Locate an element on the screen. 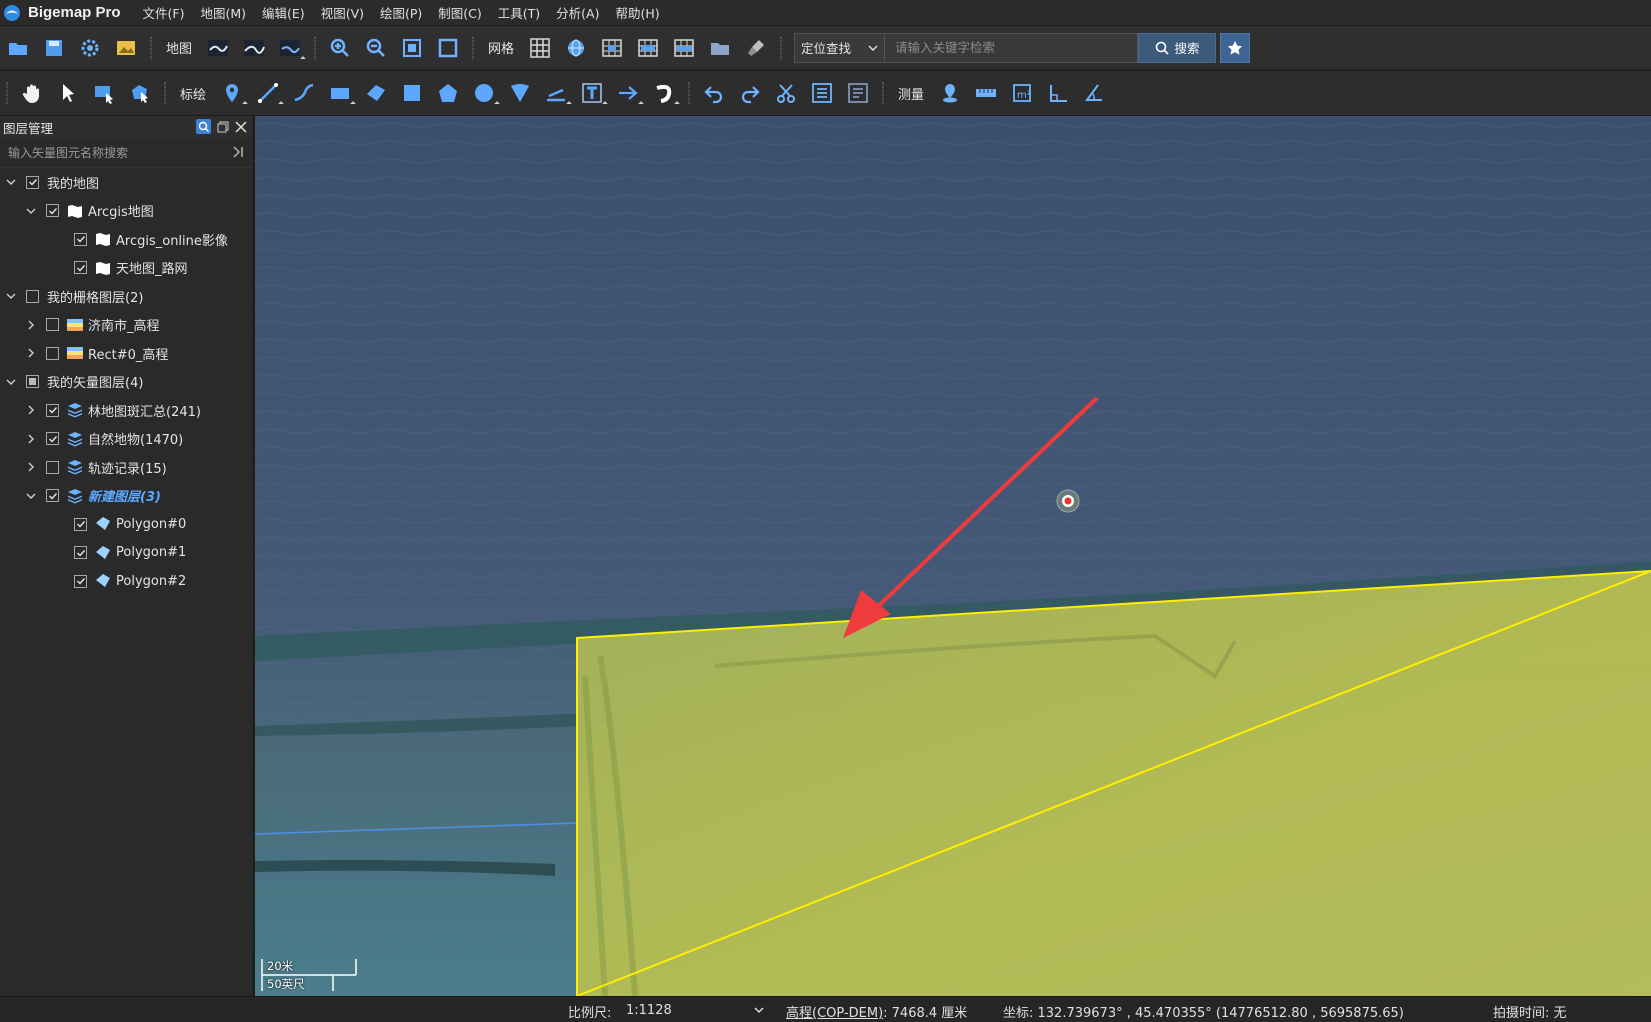 The image size is (1651, 1022). measure-point-button is located at coordinates (950, 93).